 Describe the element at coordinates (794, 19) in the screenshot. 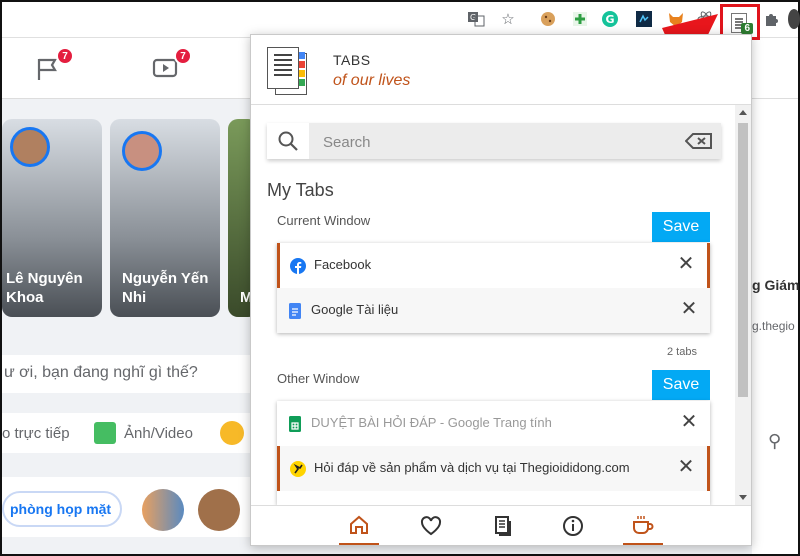

I see `profile-avatar` at that location.